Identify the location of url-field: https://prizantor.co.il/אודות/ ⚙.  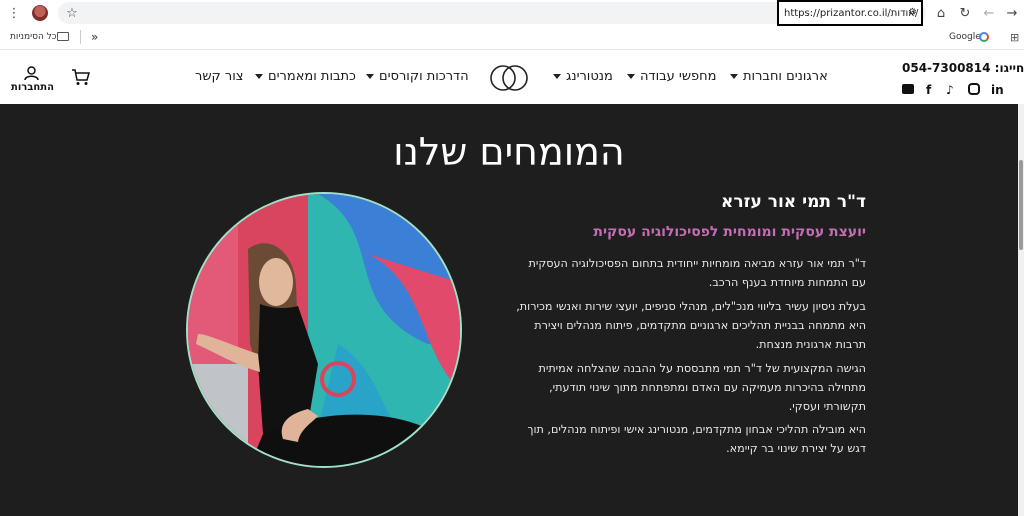
(850, 13).